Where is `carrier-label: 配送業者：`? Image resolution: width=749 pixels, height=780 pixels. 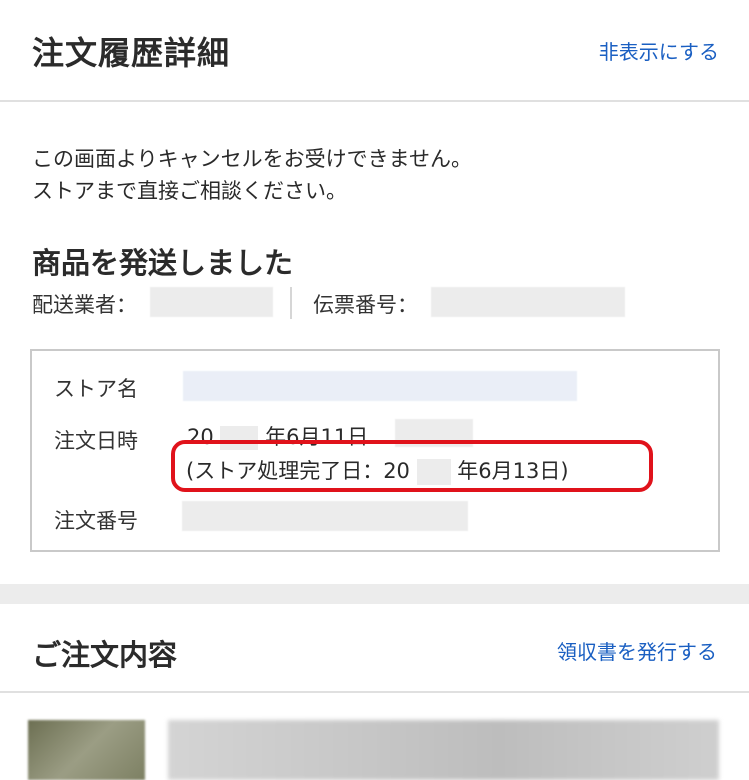
carrier-label: 配送業者： is located at coordinates (84, 305).